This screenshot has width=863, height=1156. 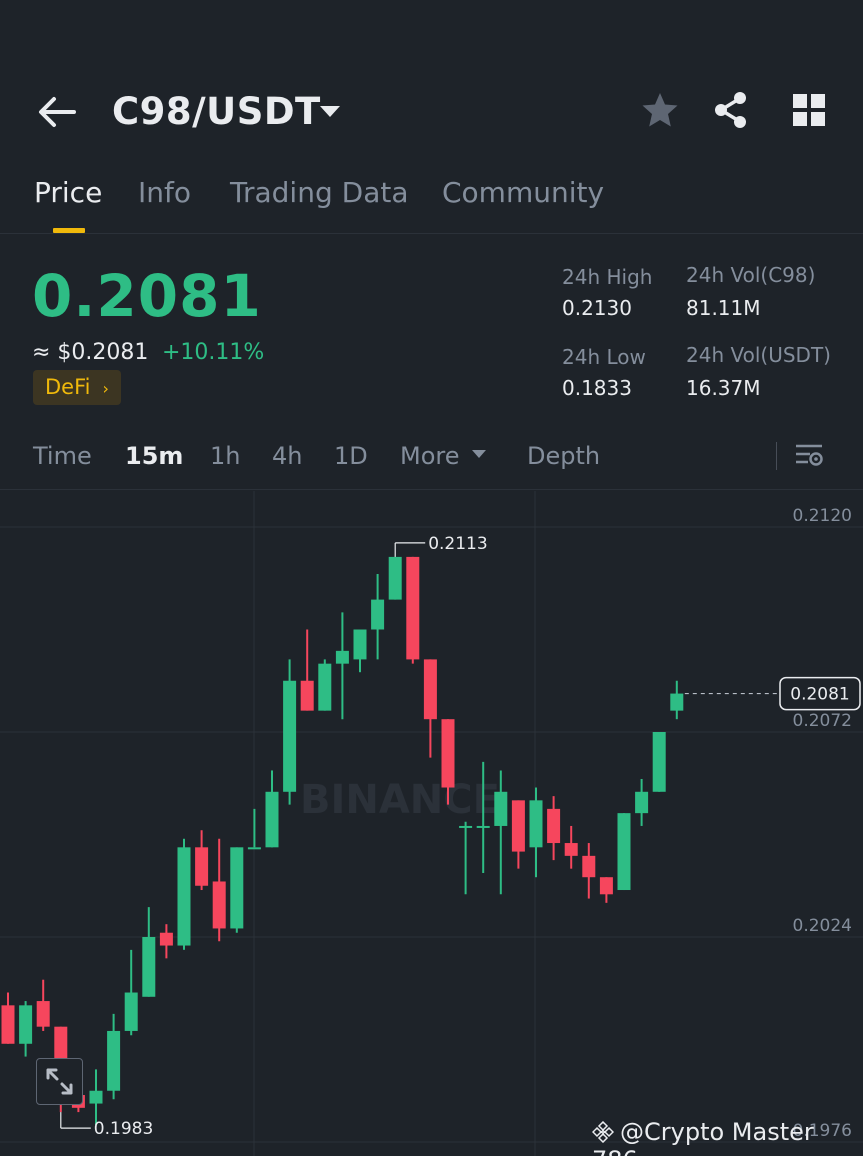 I want to click on interval-time: Time, so click(x=62, y=456).